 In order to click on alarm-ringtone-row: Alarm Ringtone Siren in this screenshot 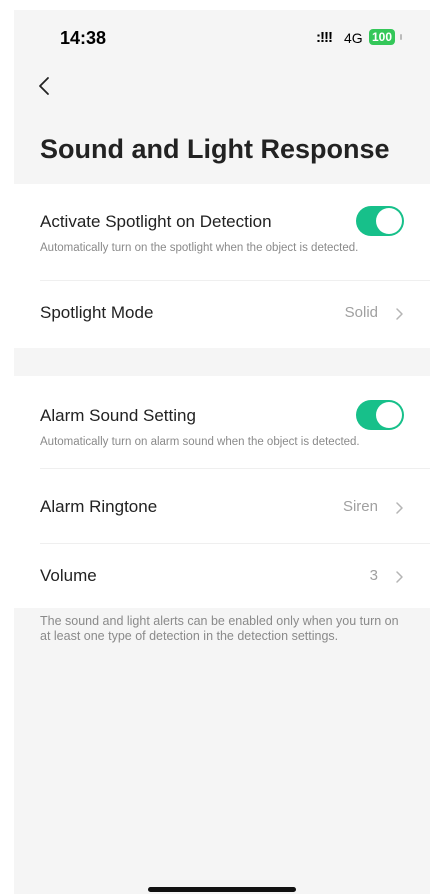, I will do `click(222, 506)`.